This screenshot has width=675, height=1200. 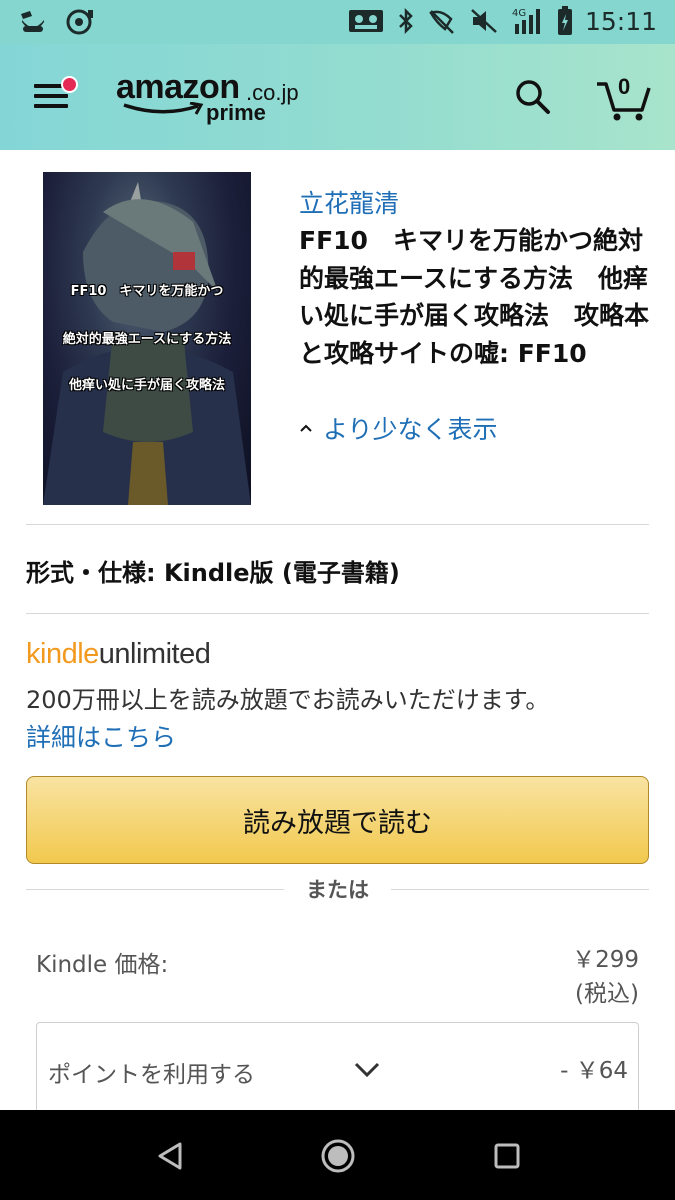 What do you see at coordinates (236, 112) in the screenshot?
I see `logo-prime-text: prime` at bounding box center [236, 112].